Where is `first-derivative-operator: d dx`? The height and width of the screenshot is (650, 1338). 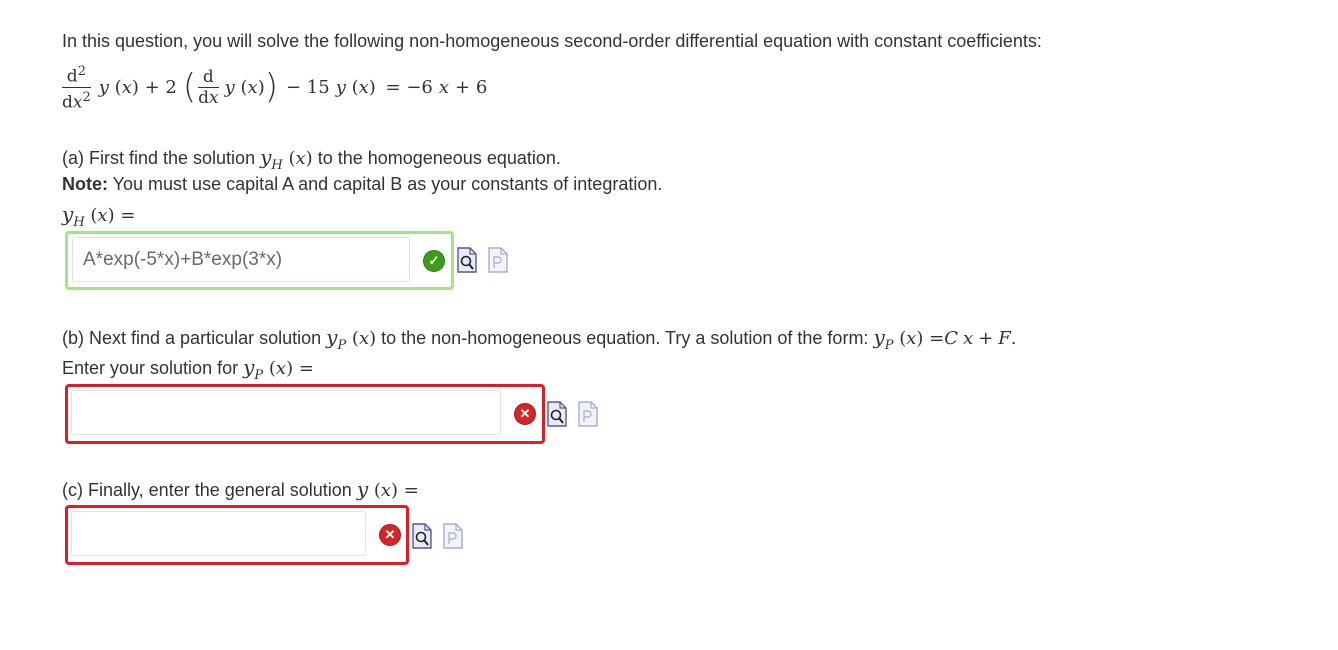
first-derivative-operator: d dx is located at coordinates (208, 87).